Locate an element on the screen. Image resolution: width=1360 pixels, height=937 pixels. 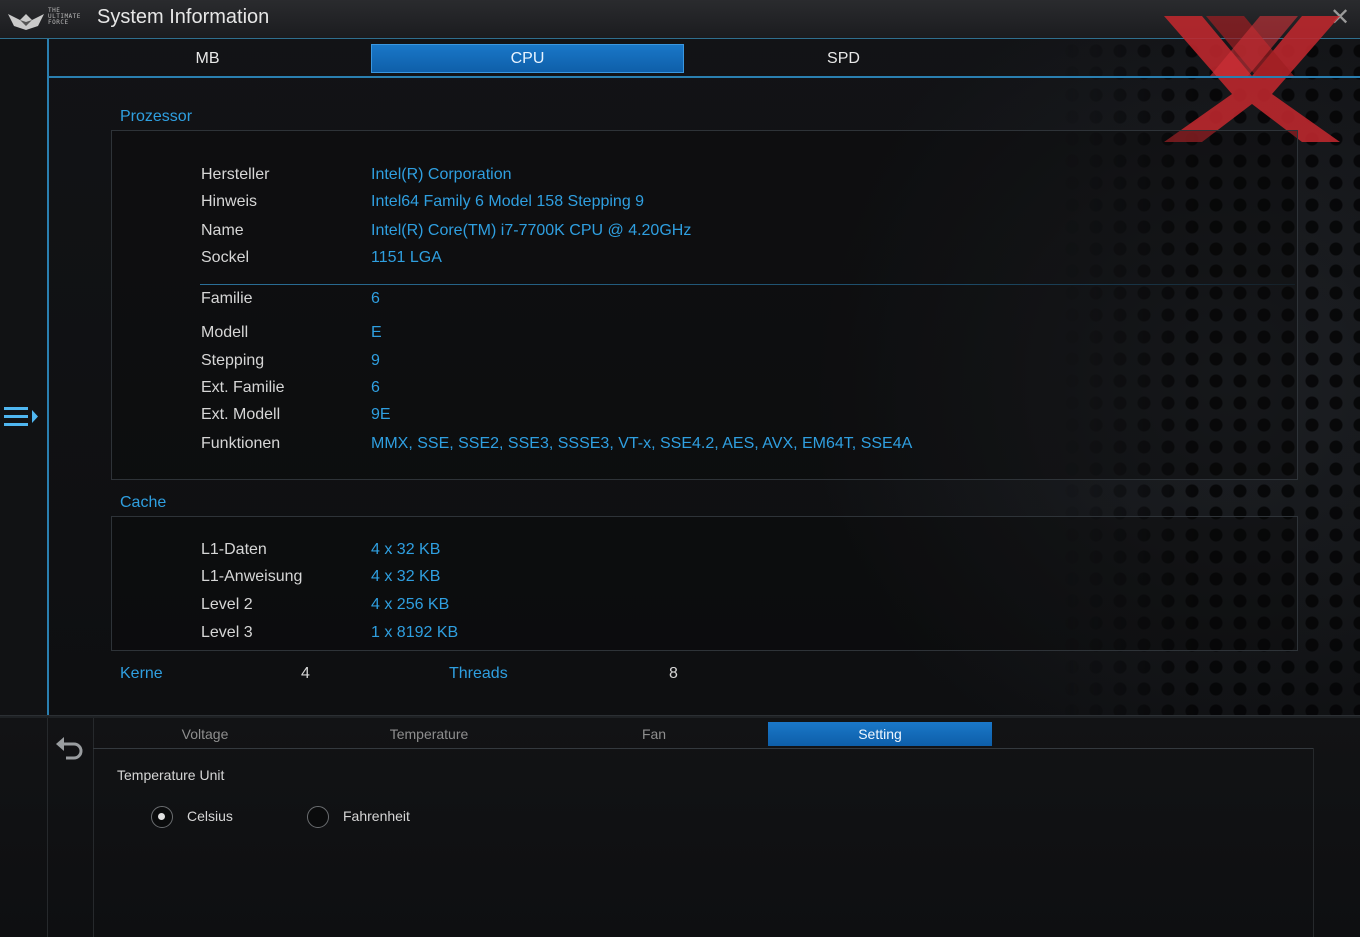
value-familie: 6 is located at coordinates (375, 298).